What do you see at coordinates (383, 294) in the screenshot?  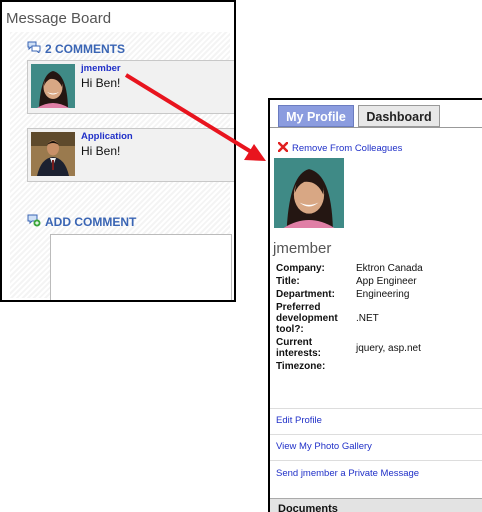 I see `field-value: Engineering` at bounding box center [383, 294].